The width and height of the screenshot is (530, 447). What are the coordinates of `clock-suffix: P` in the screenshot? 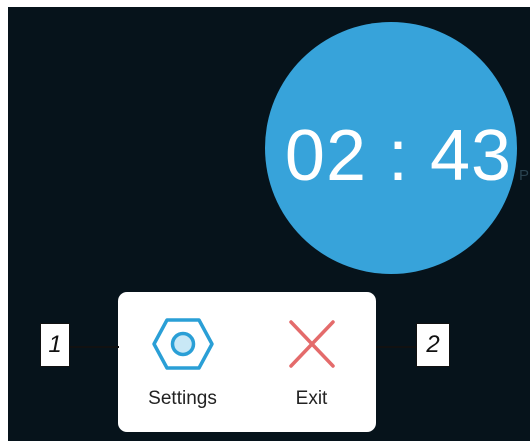 It's located at (524, 175).